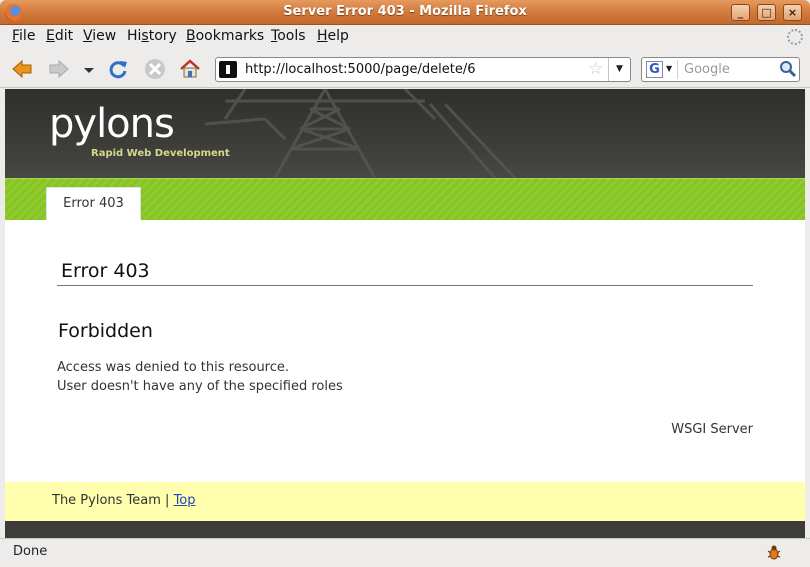  Describe the element at coordinates (185, 500) in the screenshot. I see `footer-top-link: Top` at that location.